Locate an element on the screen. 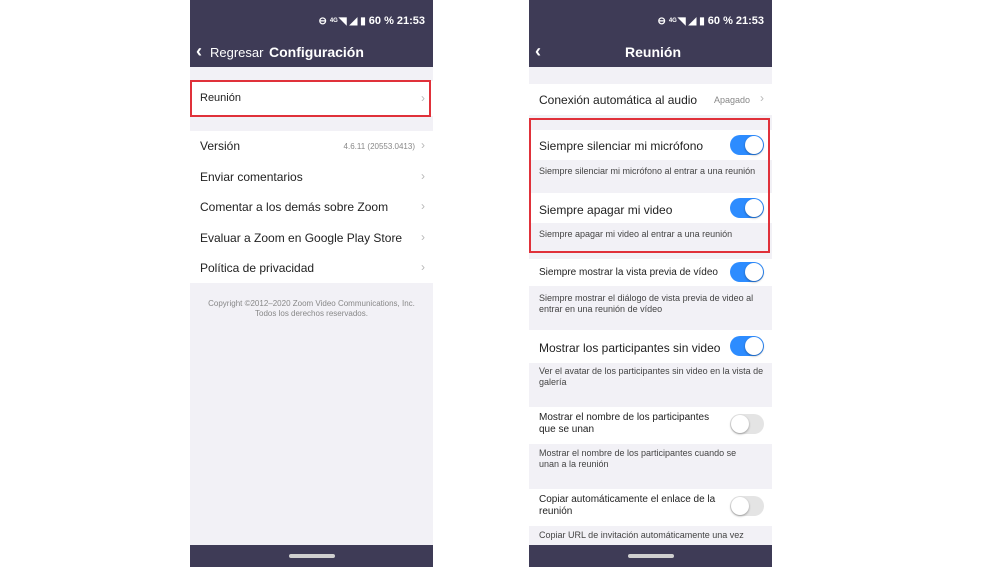  app-header: ⊖ 4G ◥ ◢ ▮ 60 % 21:53 ‹ Reunión is located at coordinates (650, 33).